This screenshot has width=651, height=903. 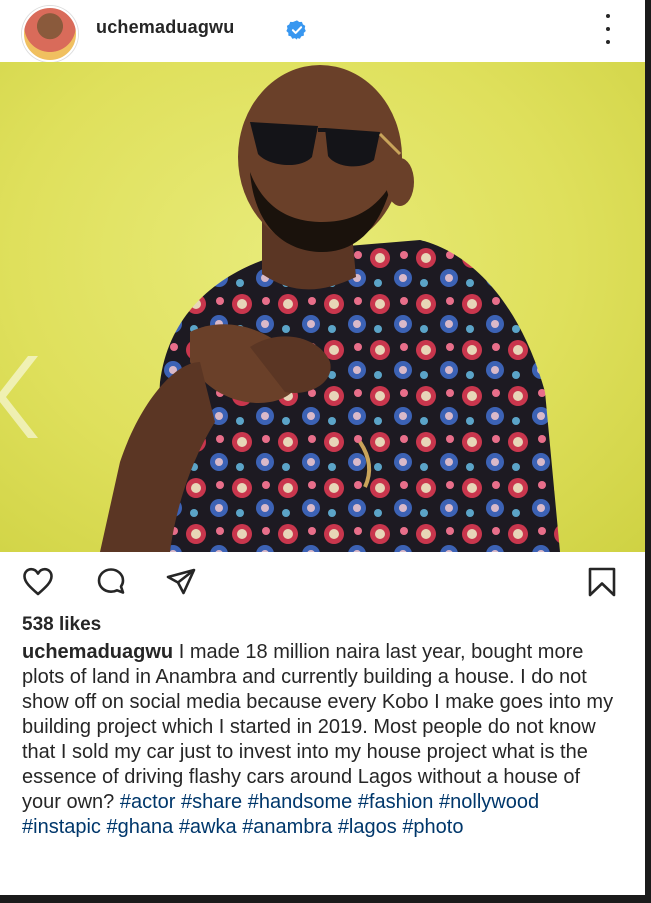 What do you see at coordinates (61, 827) in the screenshot?
I see `hashtag: #instapic` at bounding box center [61, 827].